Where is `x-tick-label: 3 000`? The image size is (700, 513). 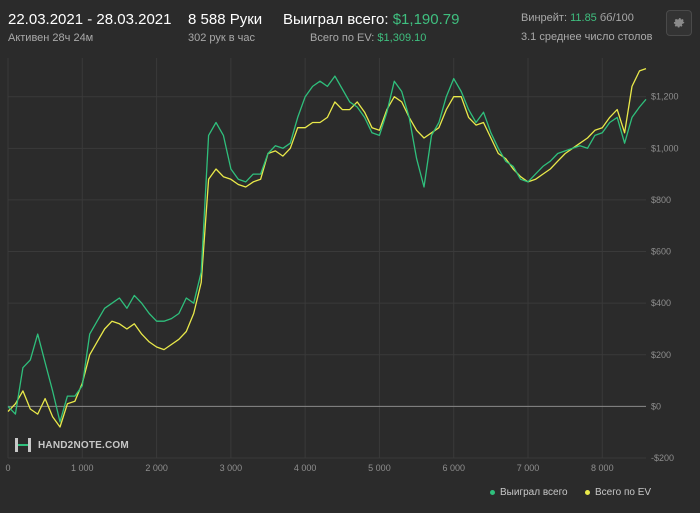 x-tick-label: 3 000 is located at coordinates (231, 468).